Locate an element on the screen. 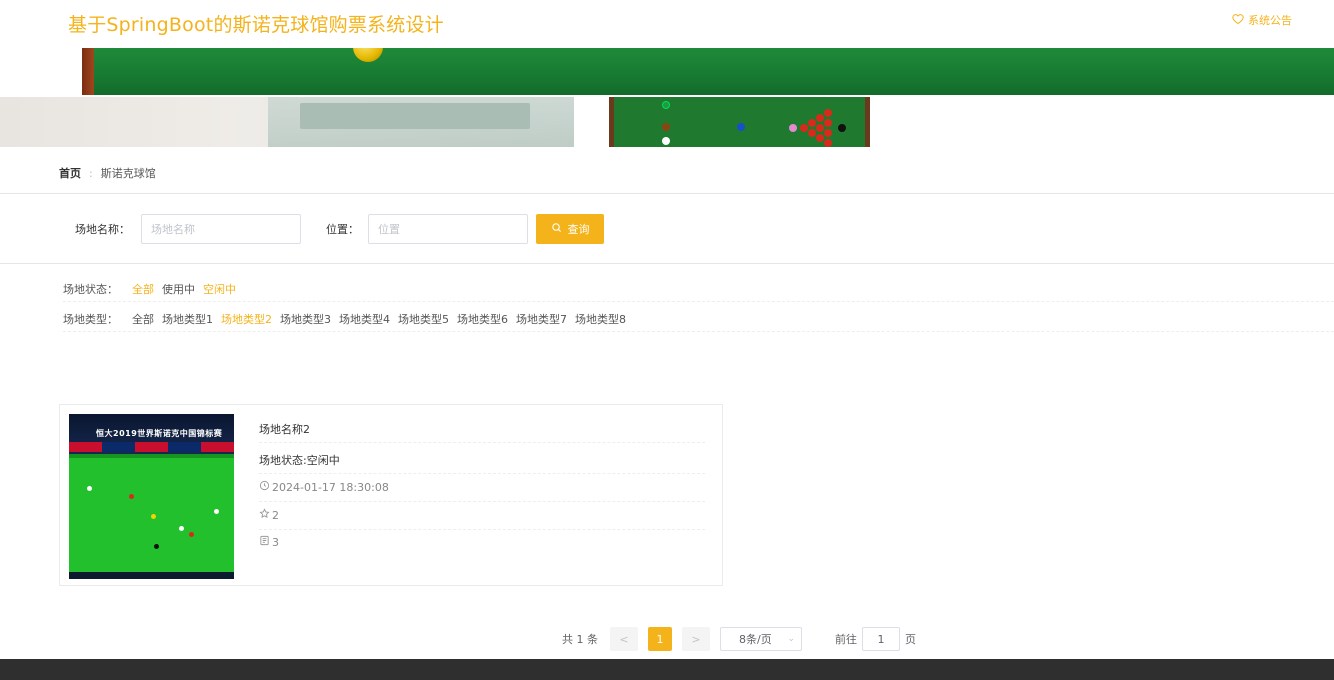  system-notice-link: 系统公告 is located at coordinates (1262, 20).